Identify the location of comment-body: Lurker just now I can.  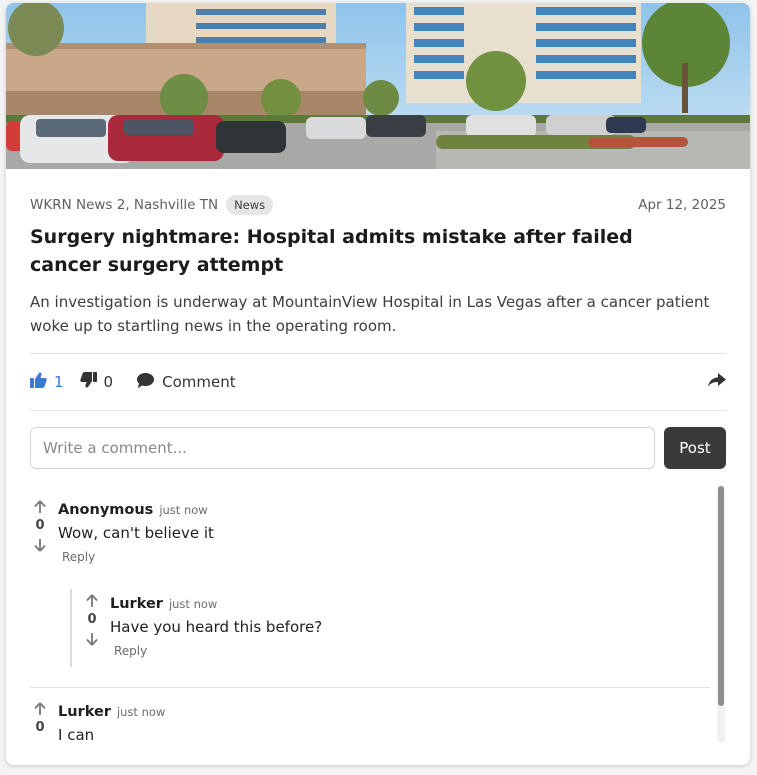
(358, 722).